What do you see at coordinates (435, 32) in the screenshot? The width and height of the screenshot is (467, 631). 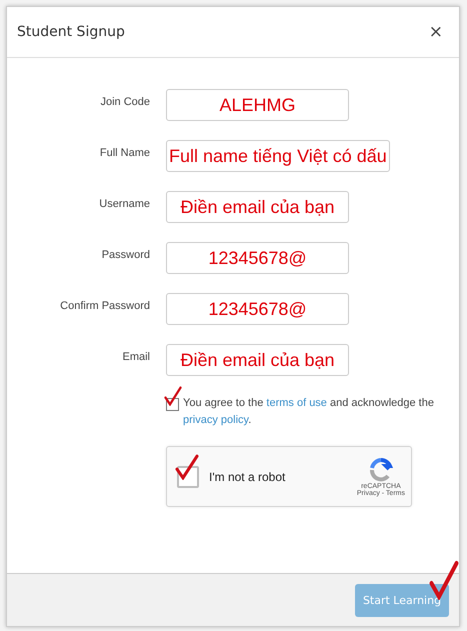 I see `close-button: ×` at bounding box center [435, 32].